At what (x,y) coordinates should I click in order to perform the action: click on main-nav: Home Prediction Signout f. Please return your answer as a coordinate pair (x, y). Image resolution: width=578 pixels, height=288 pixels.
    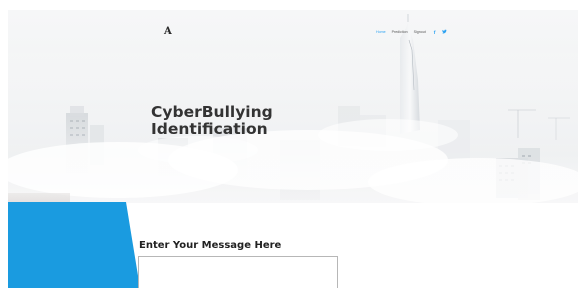
    Looking at the image, I should click on (411, 32).